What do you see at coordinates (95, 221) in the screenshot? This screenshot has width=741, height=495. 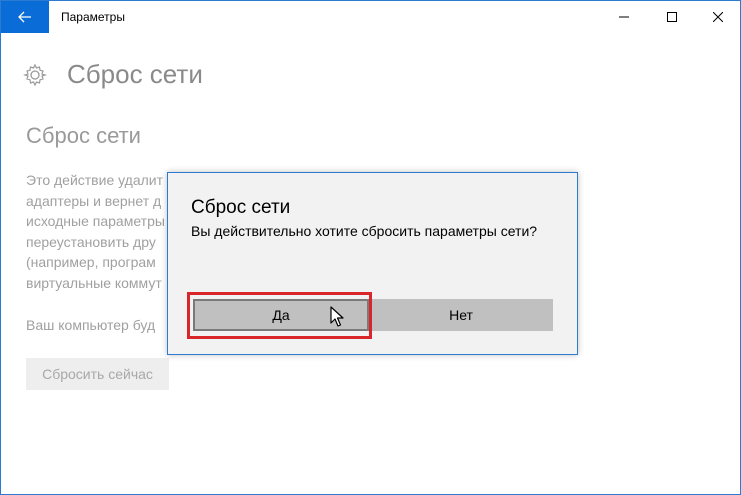 I see `description-line: исходные параметры` at bounding box center [95, 221].